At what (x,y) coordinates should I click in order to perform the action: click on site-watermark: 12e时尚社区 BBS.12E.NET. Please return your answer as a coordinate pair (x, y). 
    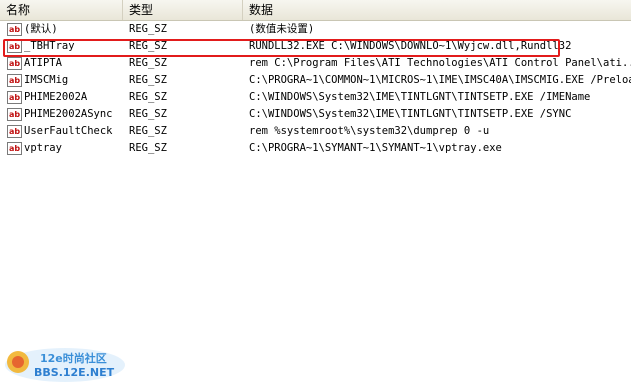
    Looking at the image, I should click on (65, 361).